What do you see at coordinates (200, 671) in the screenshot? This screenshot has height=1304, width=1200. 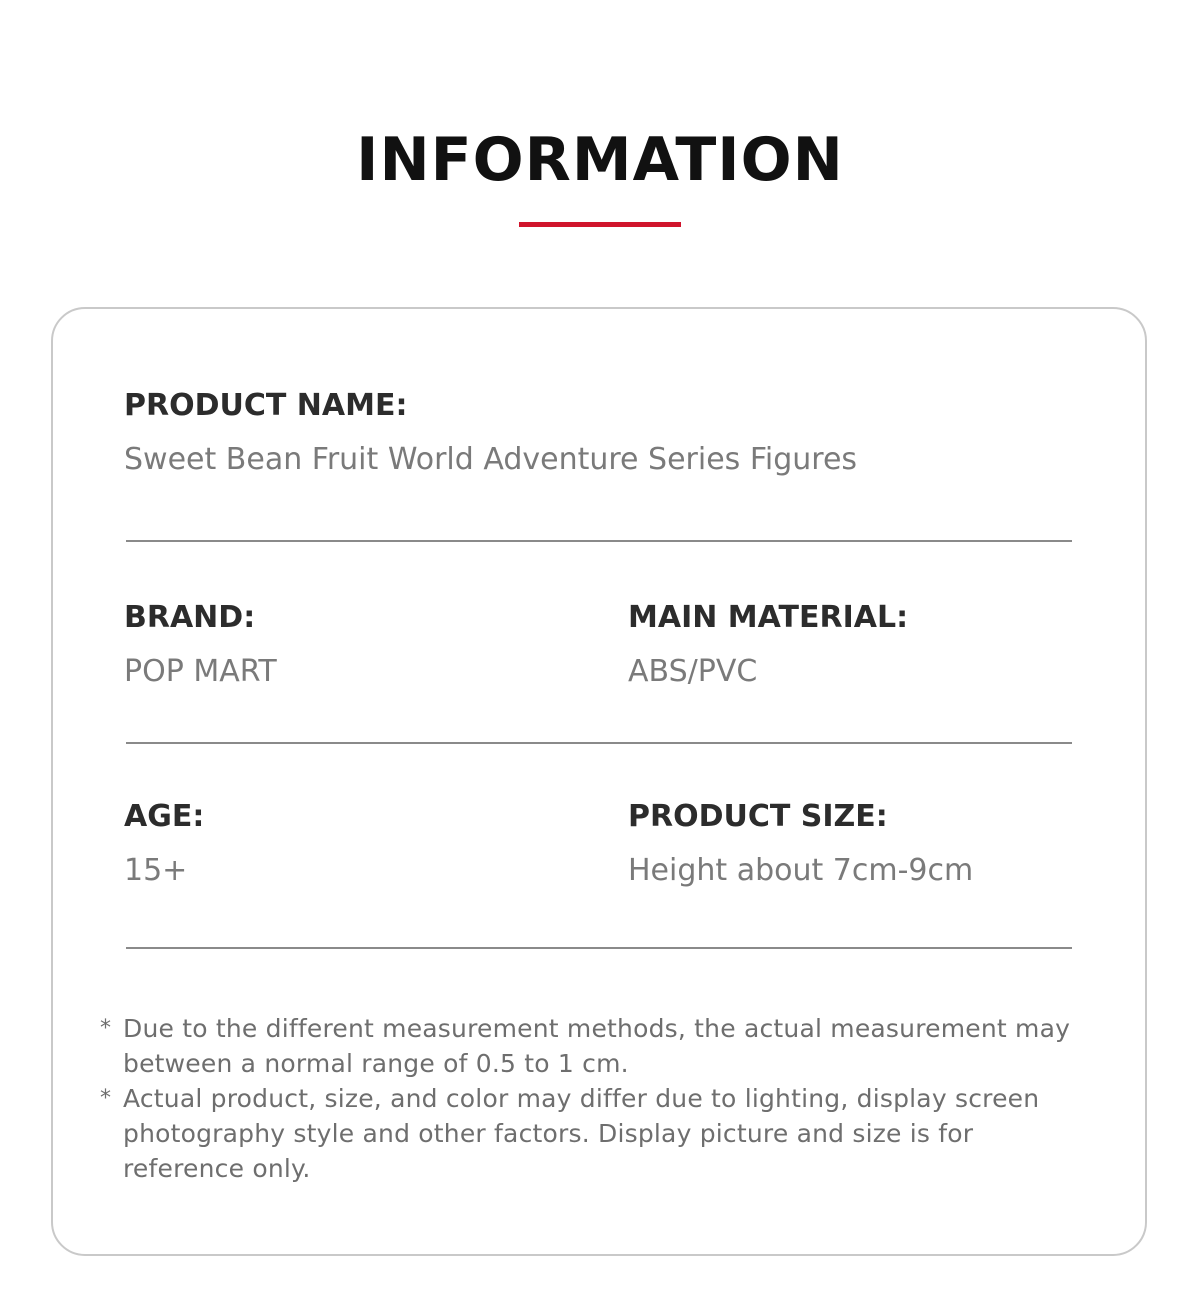 I see `brand-value: POP MART` at bounding box center [200, 671].